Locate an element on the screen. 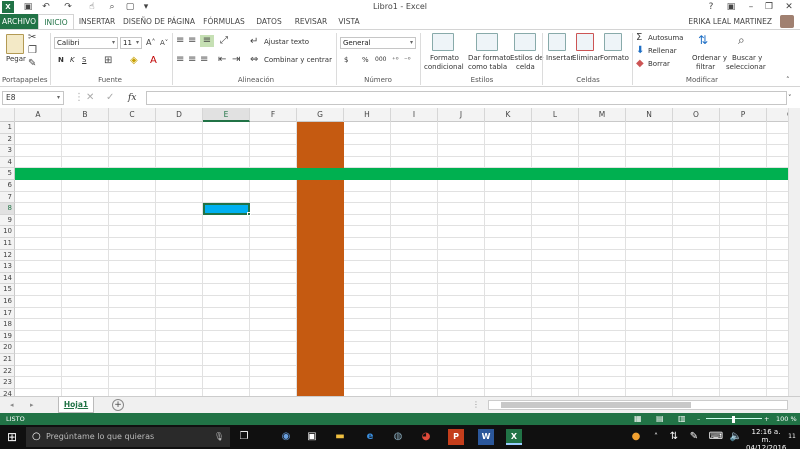 The image size is (800, 452). app-icon-2: ◍ is located at coordinates (398, 437).